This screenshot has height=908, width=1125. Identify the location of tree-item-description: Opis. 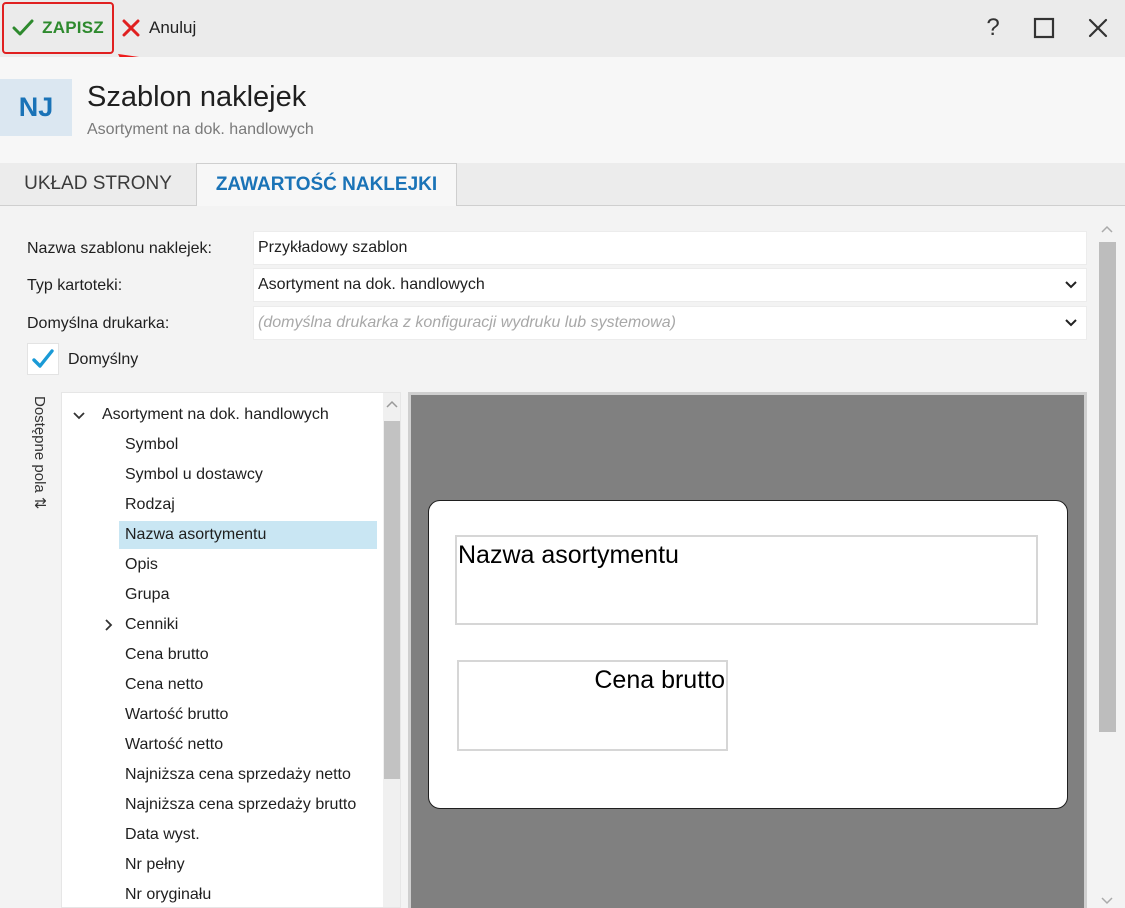
(251, 565).